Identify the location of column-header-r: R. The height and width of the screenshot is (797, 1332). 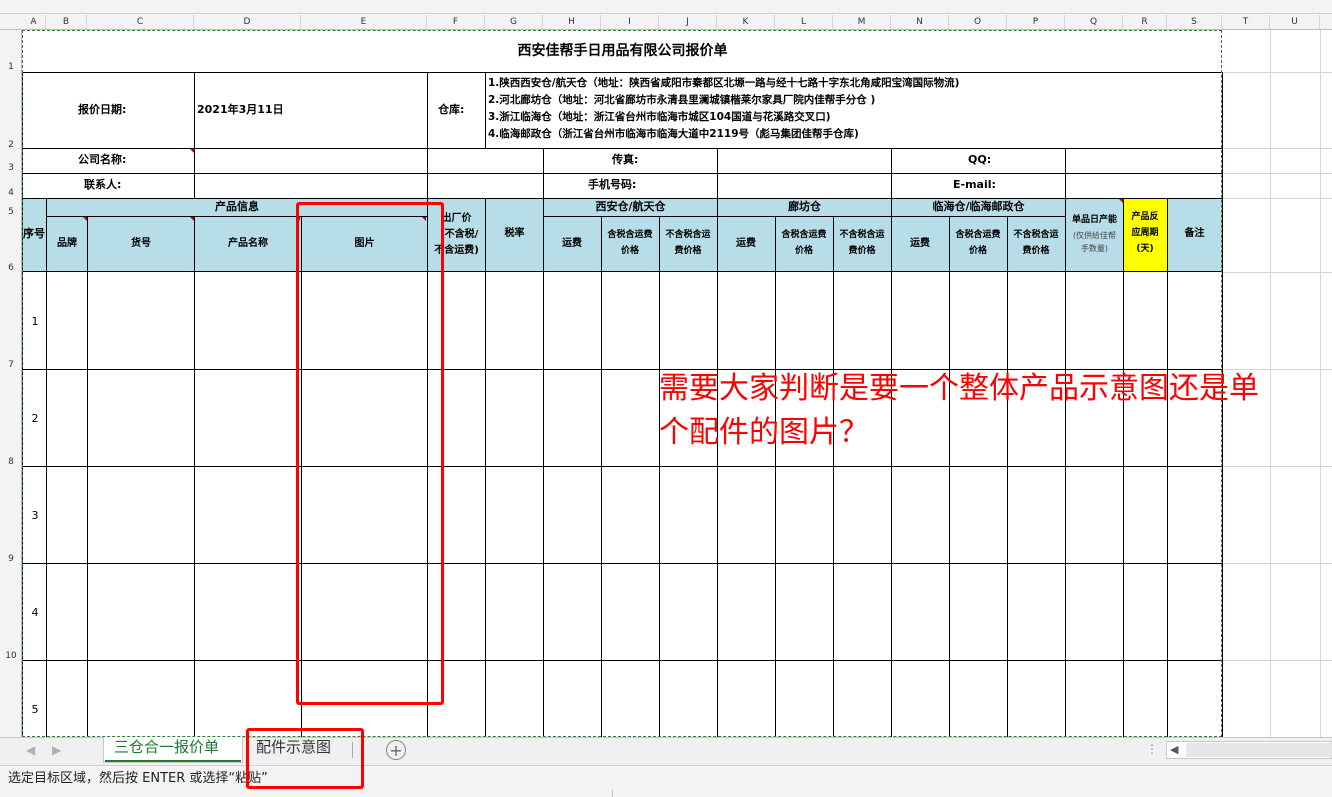
(1145, 22).